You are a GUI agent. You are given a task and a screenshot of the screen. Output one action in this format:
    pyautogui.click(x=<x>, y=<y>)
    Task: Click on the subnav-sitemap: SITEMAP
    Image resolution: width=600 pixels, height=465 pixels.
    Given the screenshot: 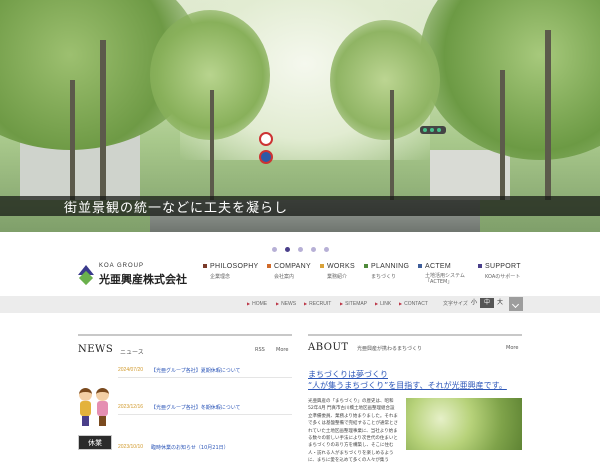 What is the action you would take?
    pyautogui.click(x=353, y=304)
    